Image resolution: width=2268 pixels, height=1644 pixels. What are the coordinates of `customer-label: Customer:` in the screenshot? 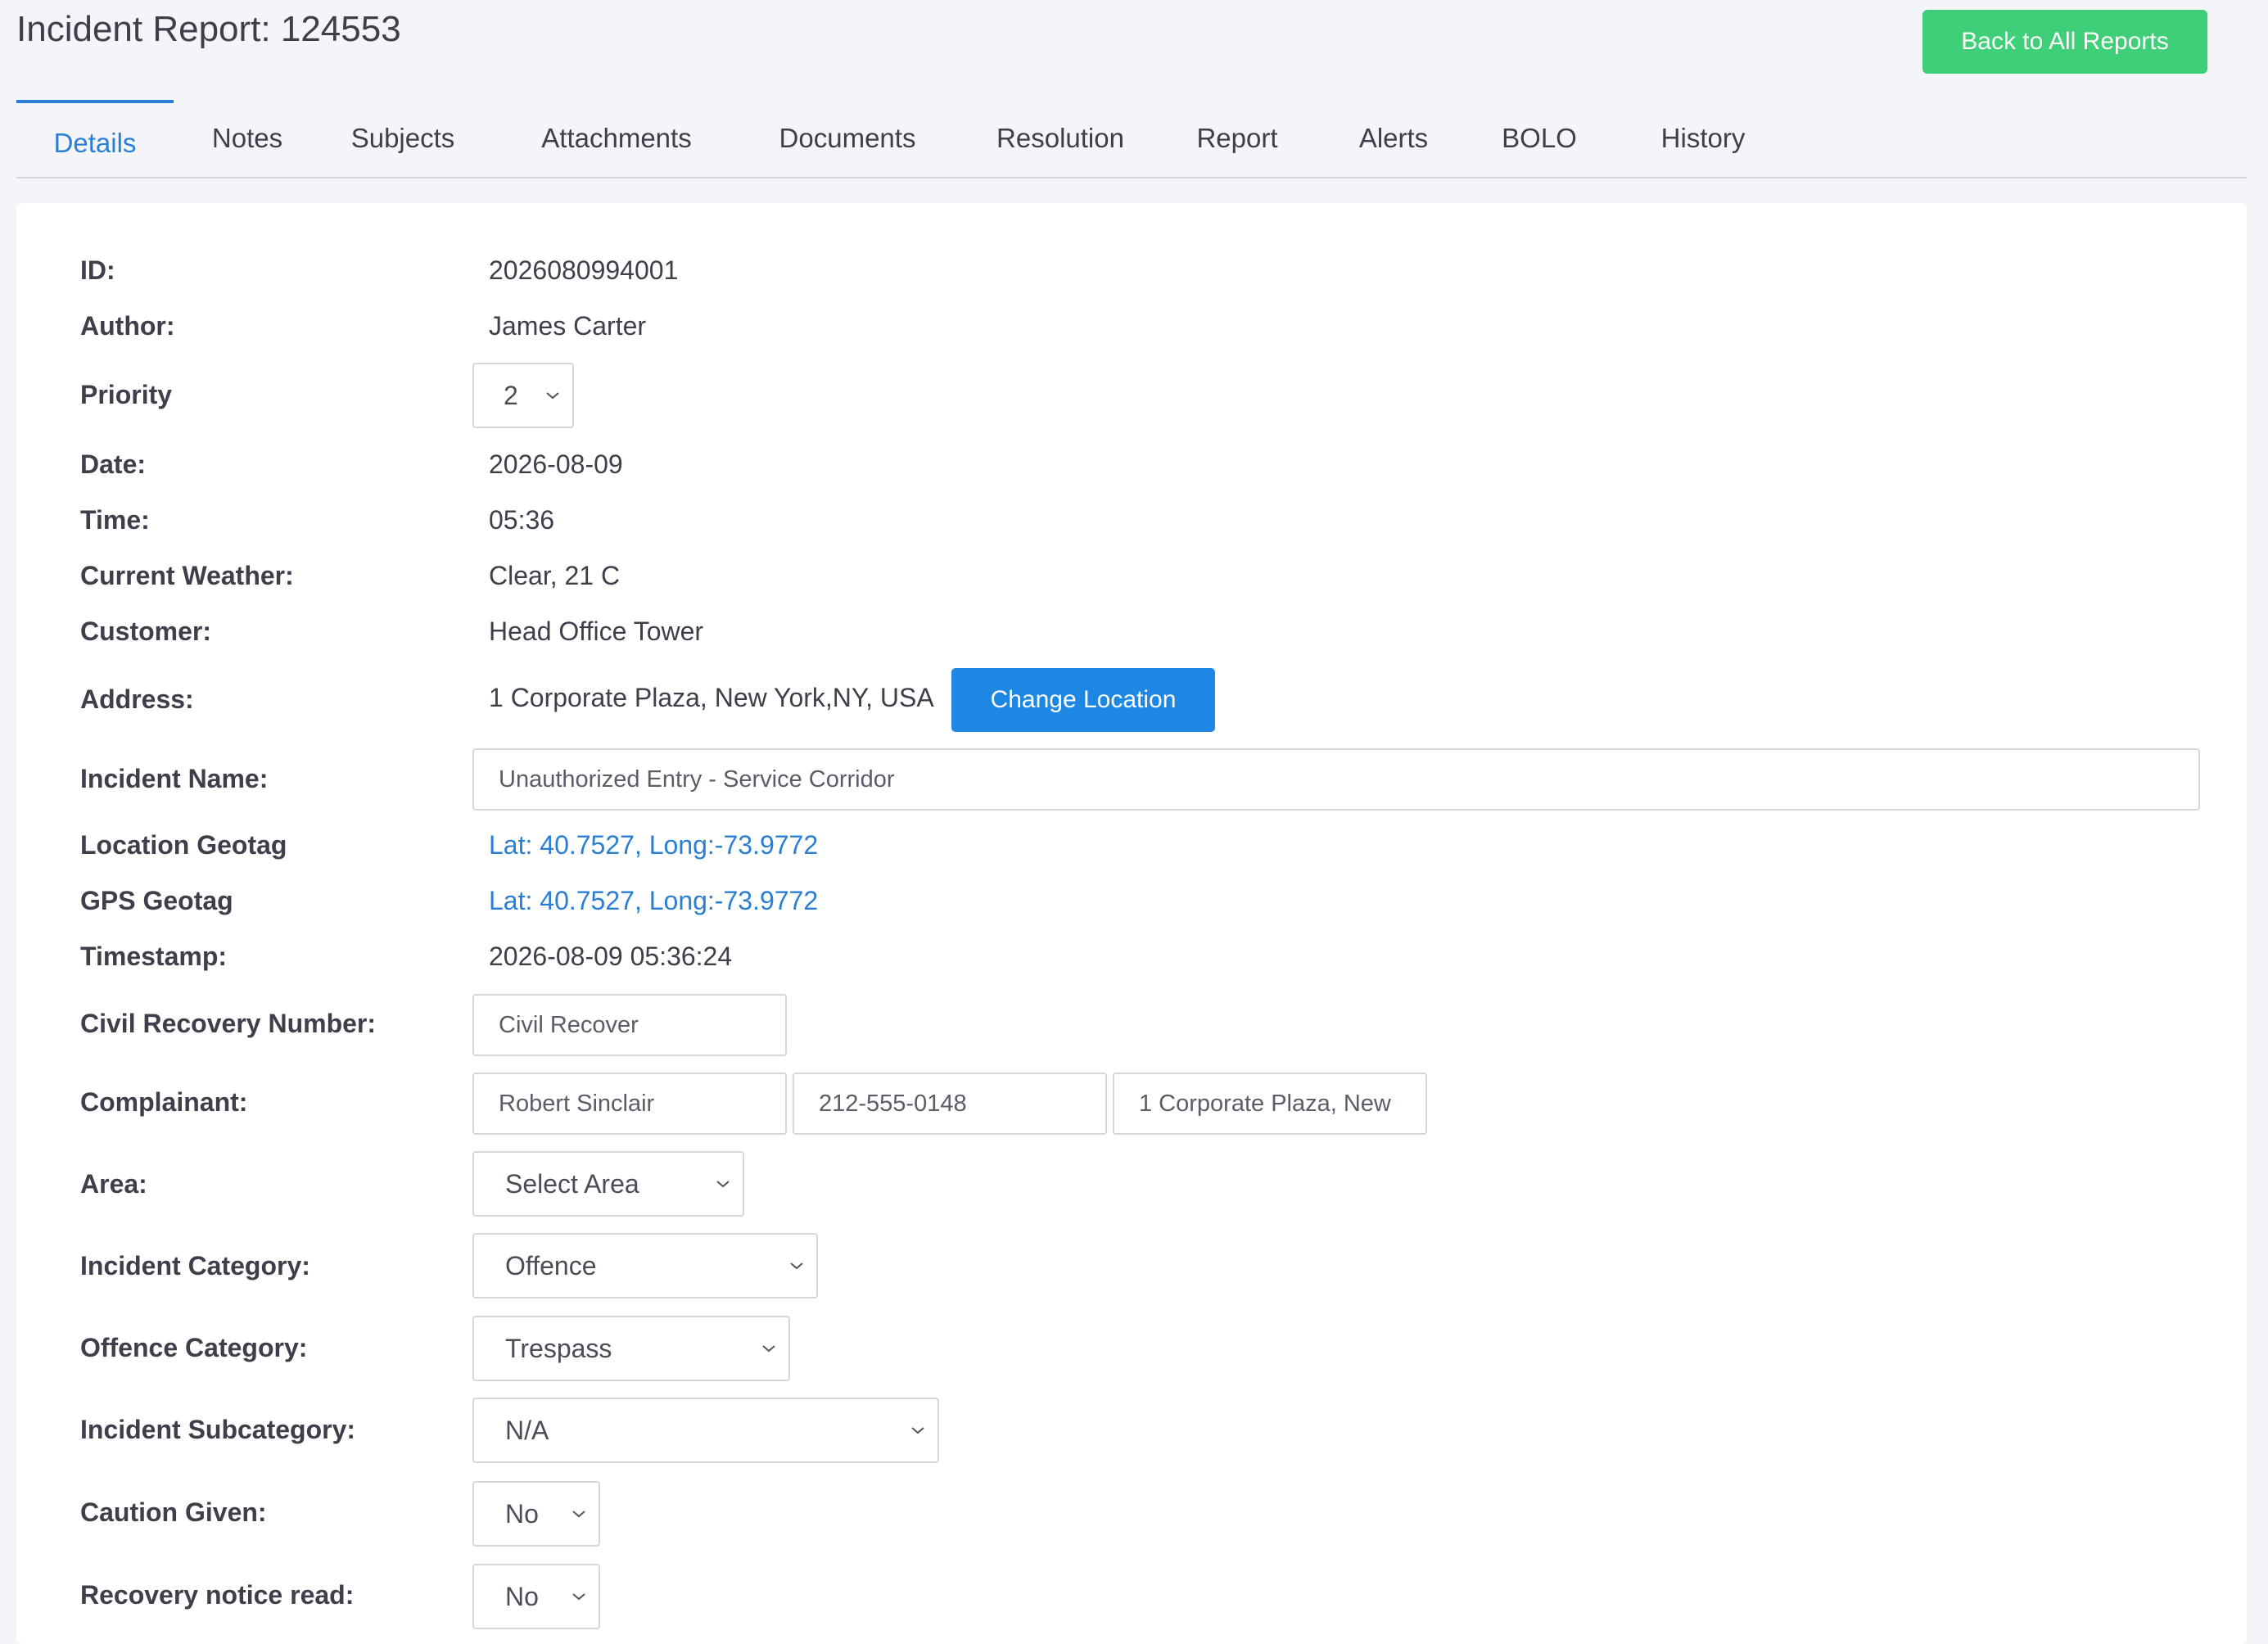 It's located at (146, 631).